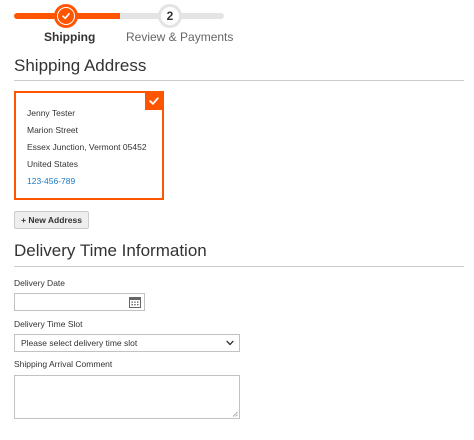 The width and height of the screenshot is (474, 440). Describe the element at coordinates (170, 16) in the screenshot. I see `step-review-indicator: 2` at that location.